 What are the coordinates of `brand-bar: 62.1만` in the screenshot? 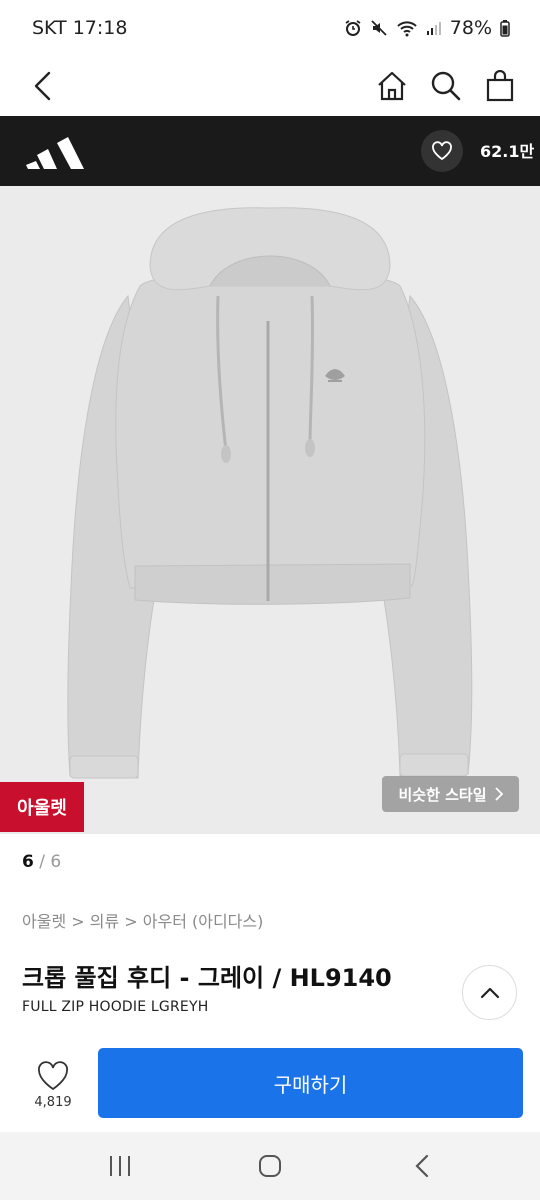 It's located at (270, 151).